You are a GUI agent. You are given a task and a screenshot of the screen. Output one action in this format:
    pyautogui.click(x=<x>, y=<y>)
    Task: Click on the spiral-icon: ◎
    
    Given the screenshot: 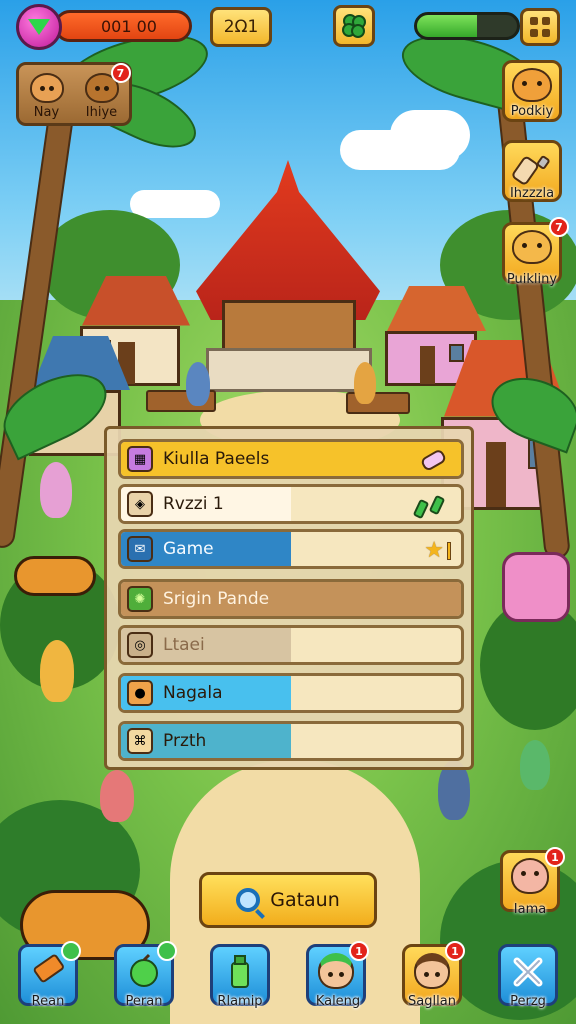 What is the action you would take?
    pyautogui.click(x=140, y=645)
    